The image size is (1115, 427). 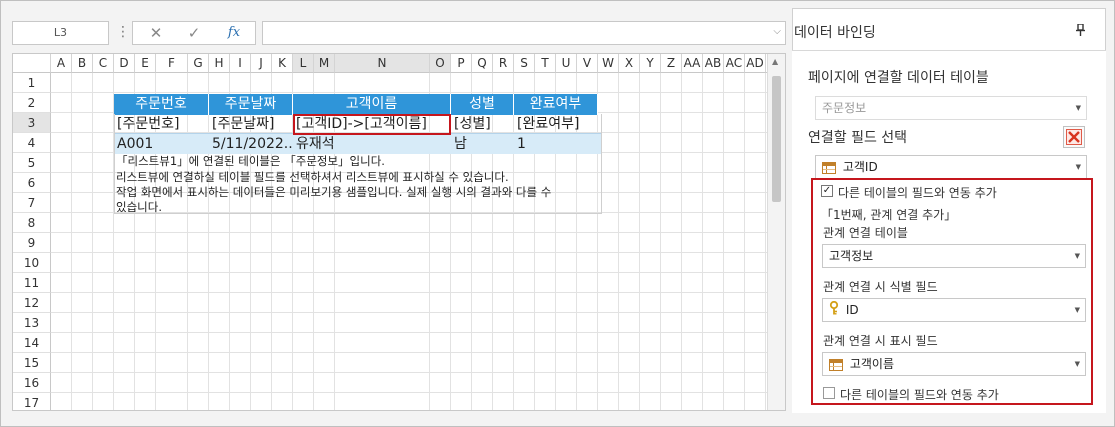 I want to click on field-dropdown: 고객ID ▼, so click(x=951, y=167).